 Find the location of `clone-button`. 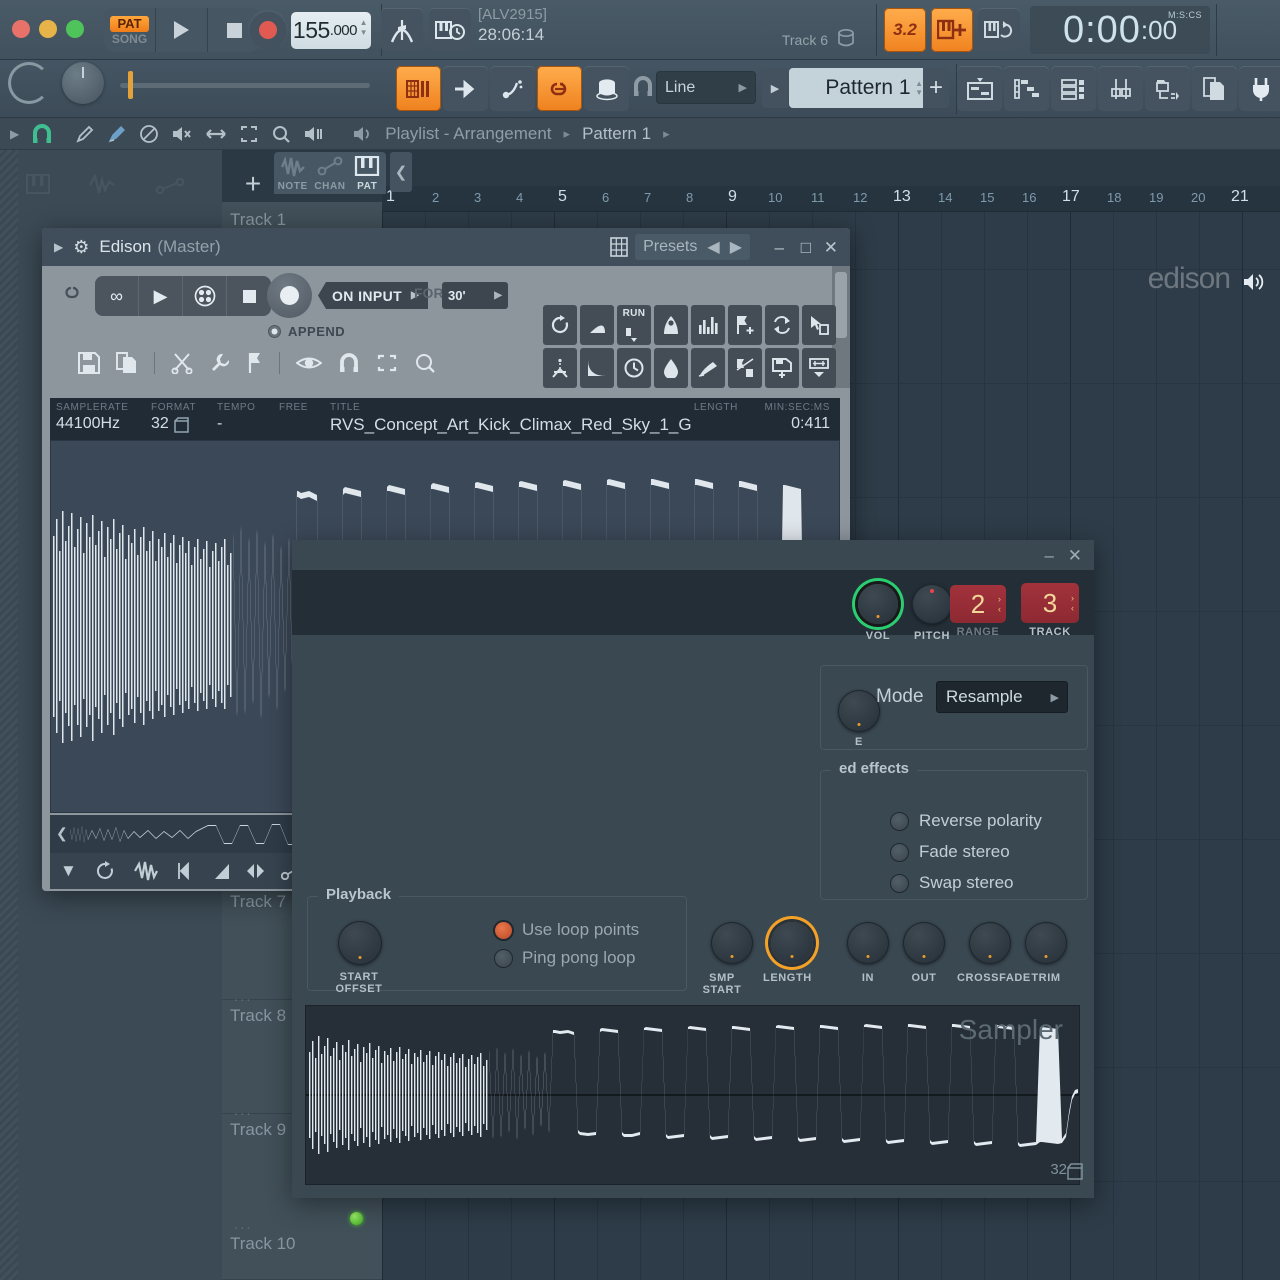

clone-button is located at coordinates (1214, 88).